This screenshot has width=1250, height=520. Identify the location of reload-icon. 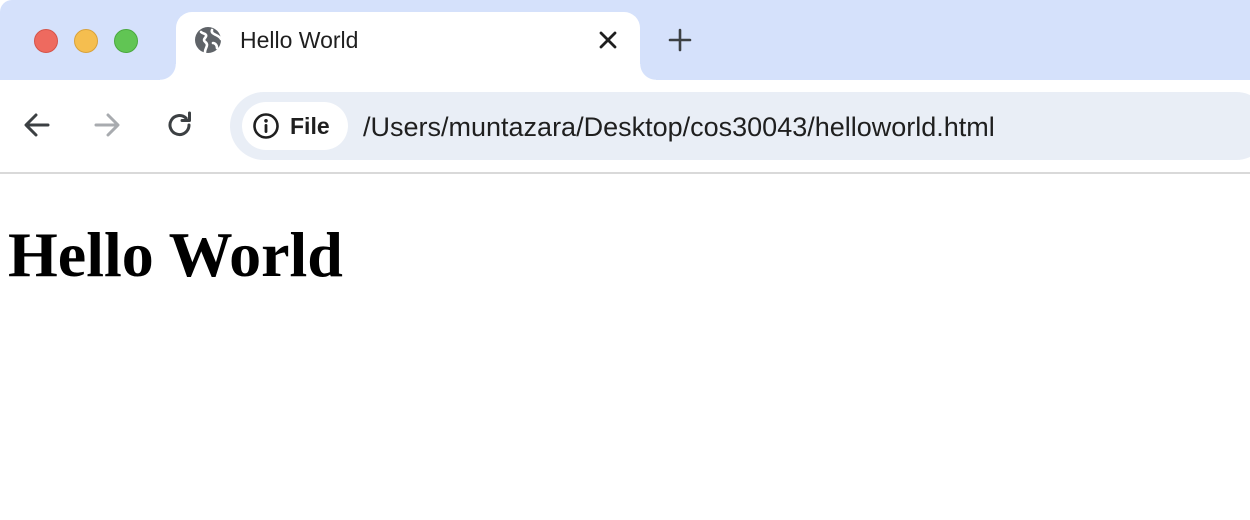
(179, 124).